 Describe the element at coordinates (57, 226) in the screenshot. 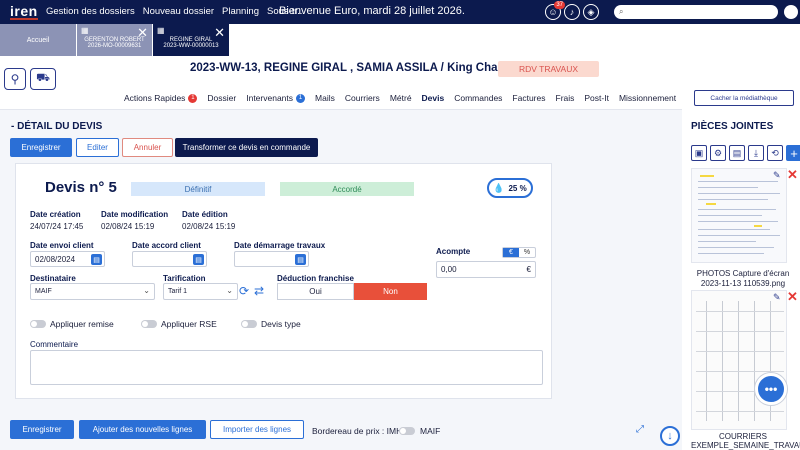

I see `creation-date-value: 24/07/24 17:45` at that location.